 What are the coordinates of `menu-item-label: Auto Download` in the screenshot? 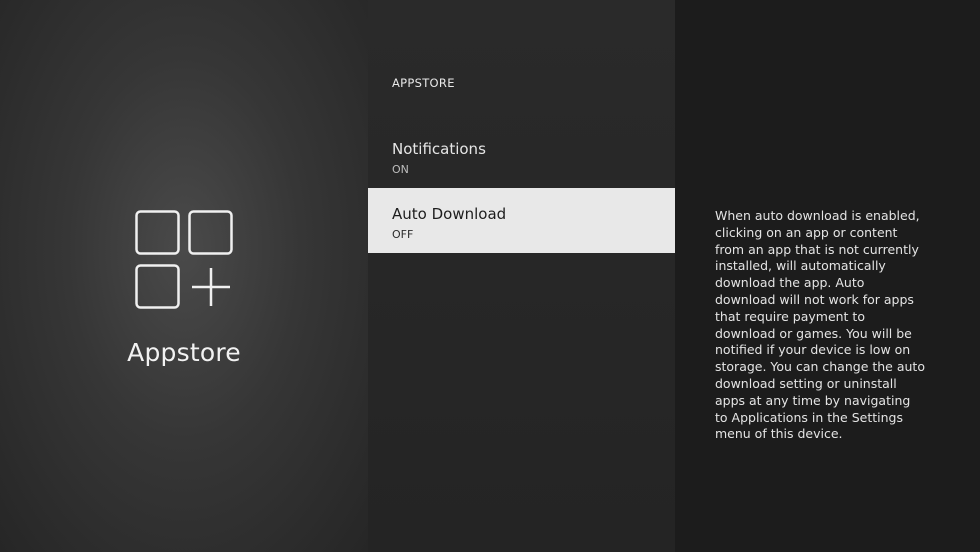 It's located at (449, 214).